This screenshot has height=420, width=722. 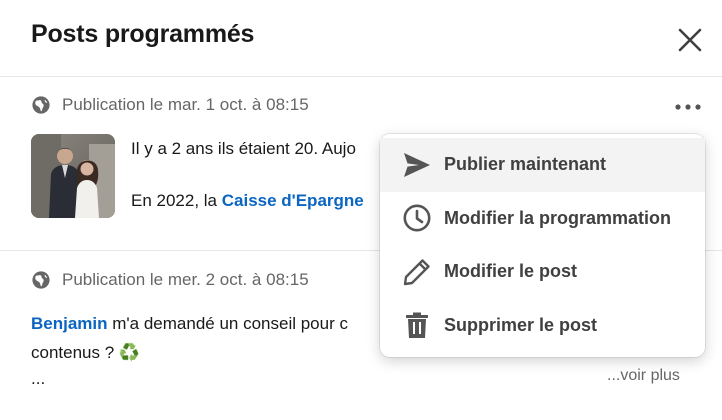 What do you see at coordinates (69, 323) in the screenshot?
I see `person-mention-link: Benjamin` at bounding box center [69, 323].